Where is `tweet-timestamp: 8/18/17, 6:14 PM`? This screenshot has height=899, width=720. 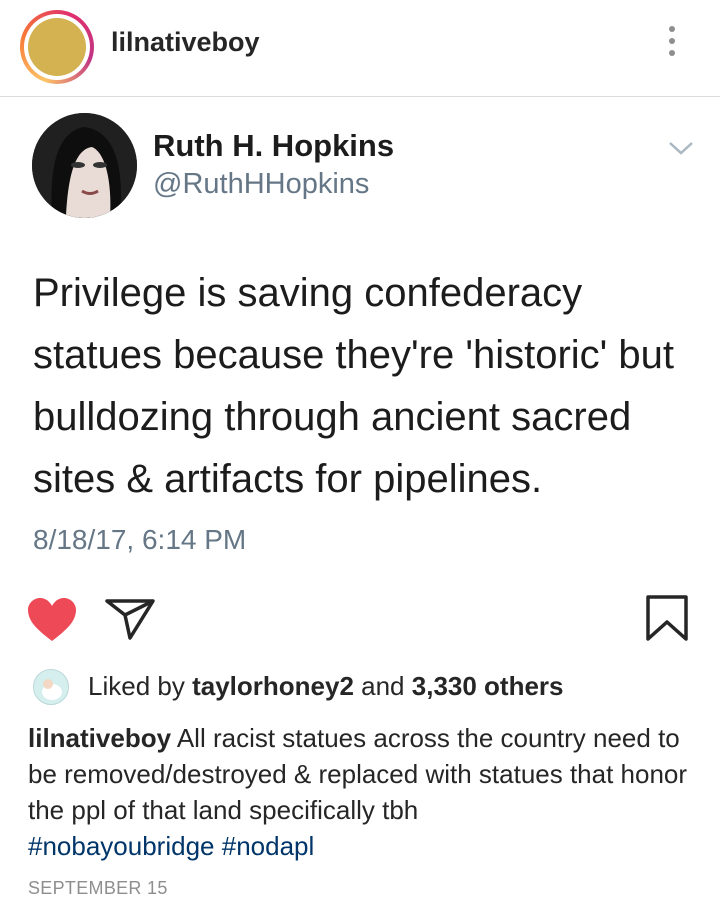 tweet-timestamp: 8/18/17, 6:14 PM is located at coordinates (140, 539).